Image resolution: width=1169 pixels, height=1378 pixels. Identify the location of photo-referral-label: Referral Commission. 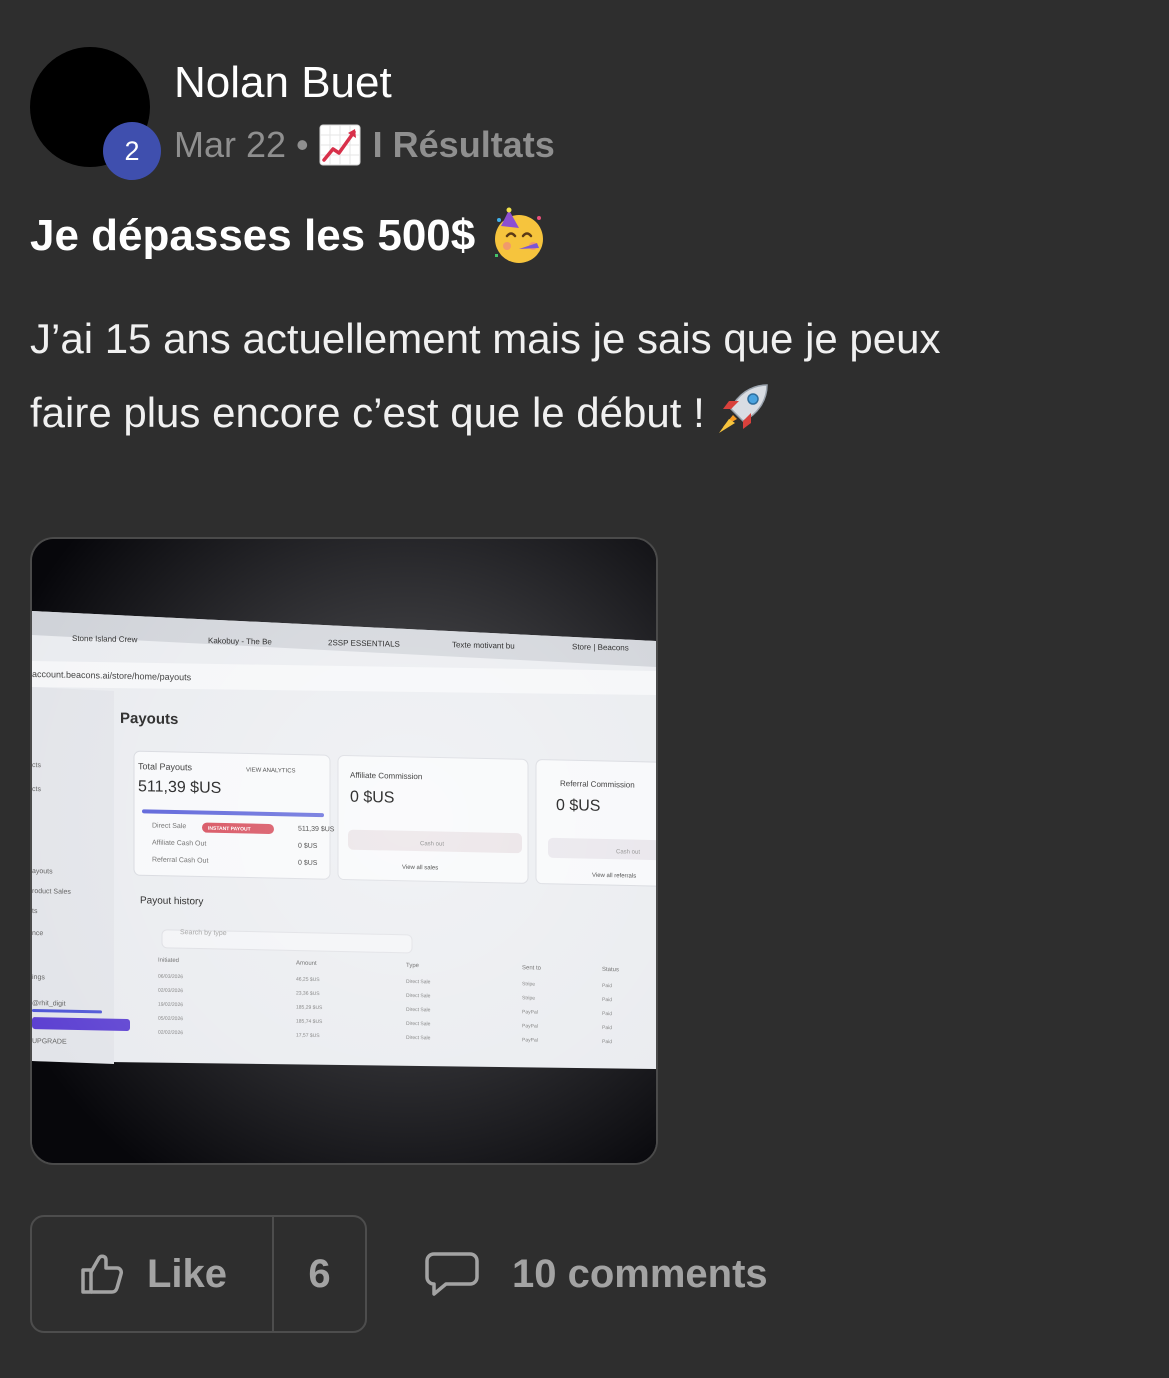
(597, 784).